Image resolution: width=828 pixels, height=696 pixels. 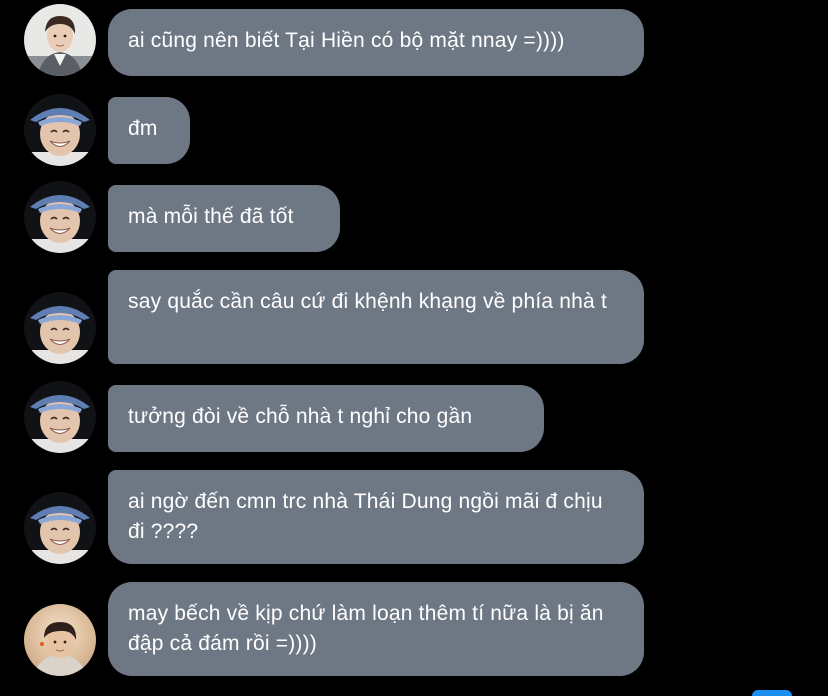 I want to click on scroll-indicator, so click(x=772, y=693).